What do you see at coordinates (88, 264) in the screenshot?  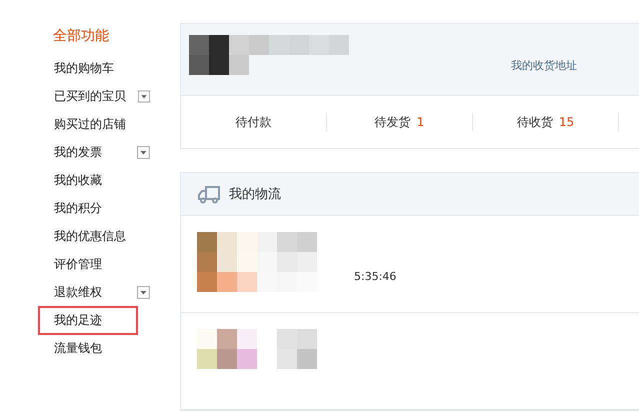 I see `sidebar-item: 评价管理` at bounding box center [88, 264].